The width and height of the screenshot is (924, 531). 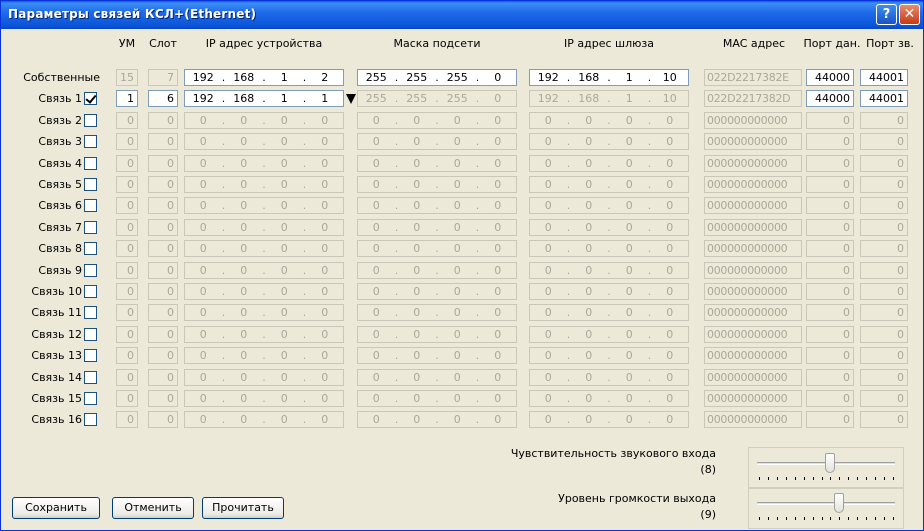 What do you see at coordinates (264, 98) in the screenshot?
I see `ip-device-field: 192. 168. 1. 1` at bounding box center [264, 98].